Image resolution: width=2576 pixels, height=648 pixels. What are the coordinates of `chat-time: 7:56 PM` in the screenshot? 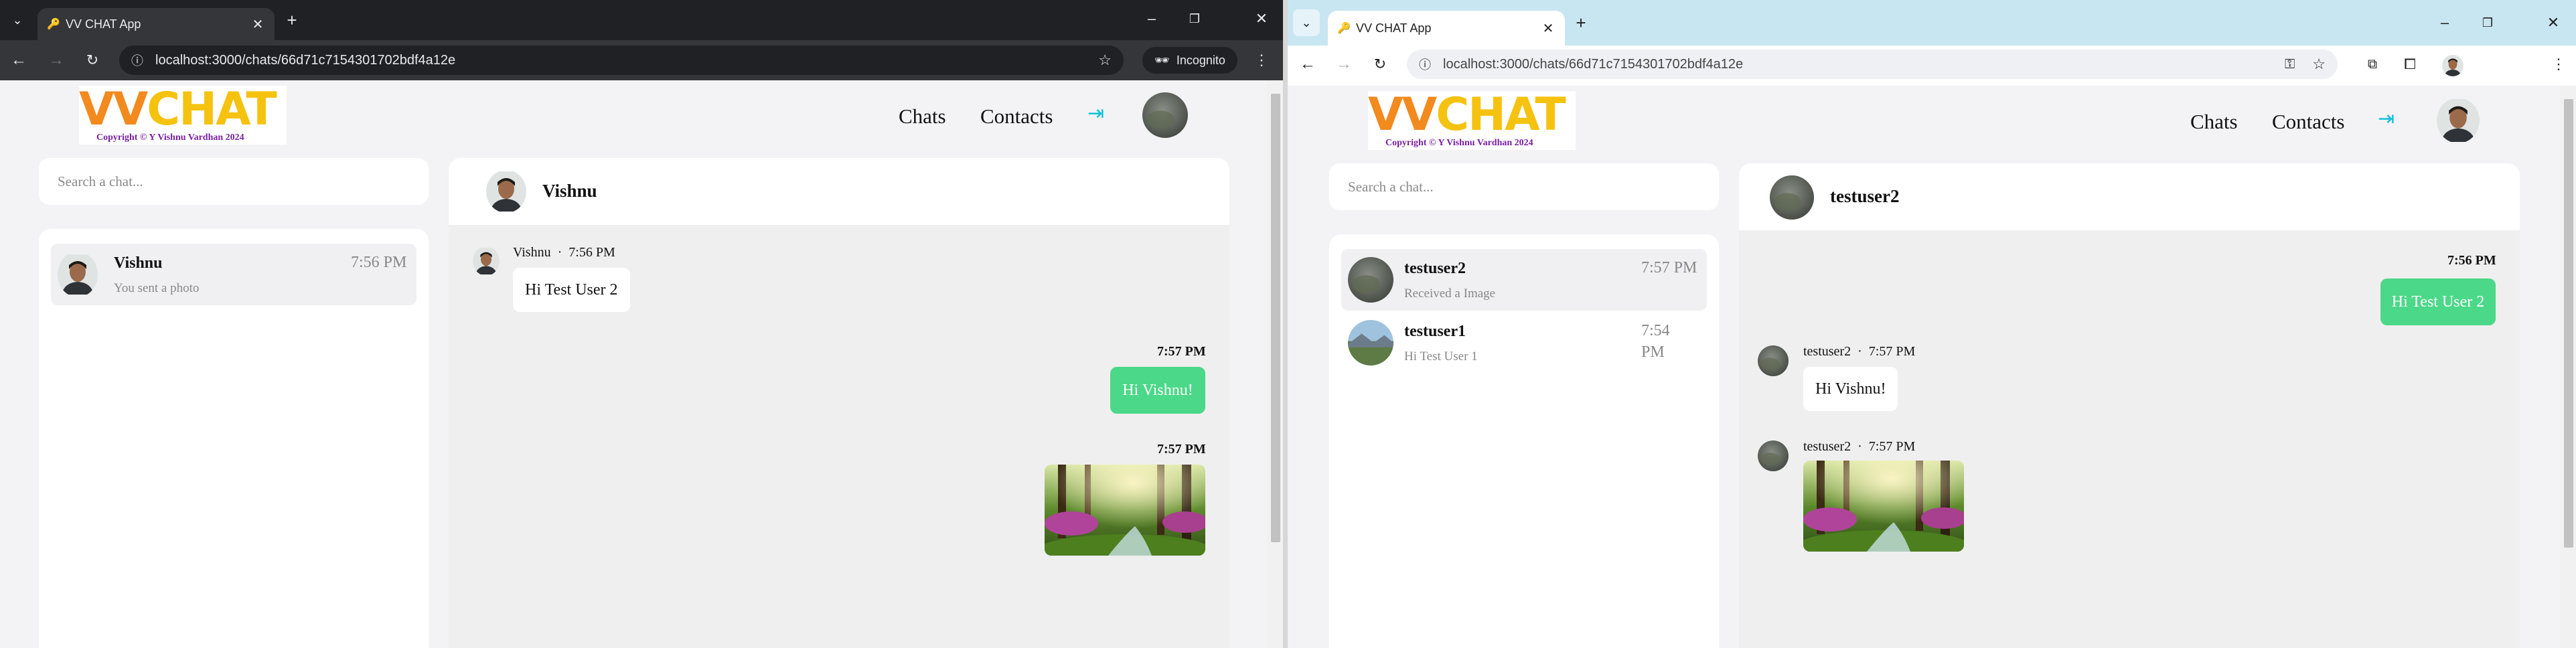 It's located at (379, 262).